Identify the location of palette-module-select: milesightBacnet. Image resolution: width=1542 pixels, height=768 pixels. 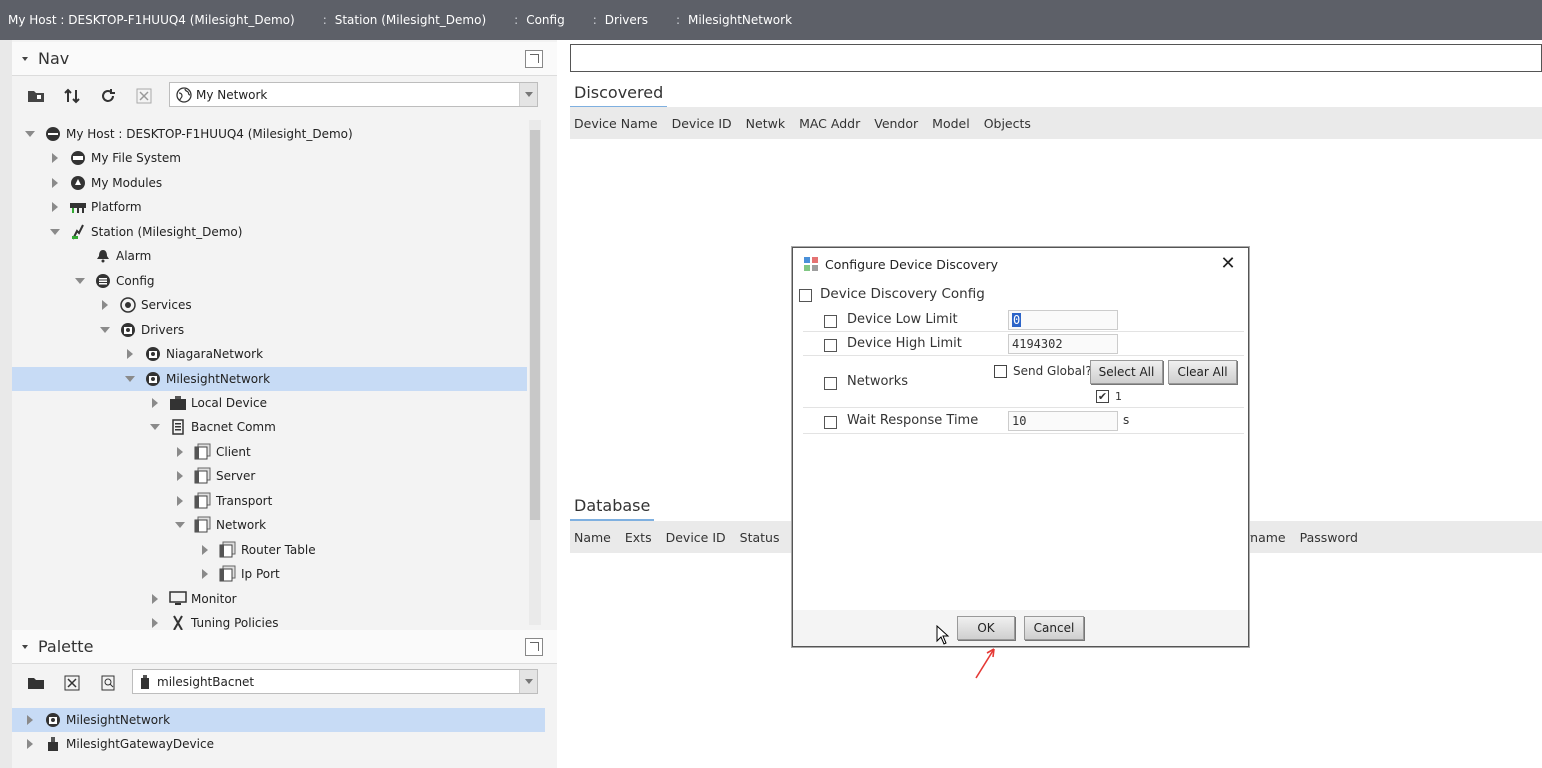
(335, 681).